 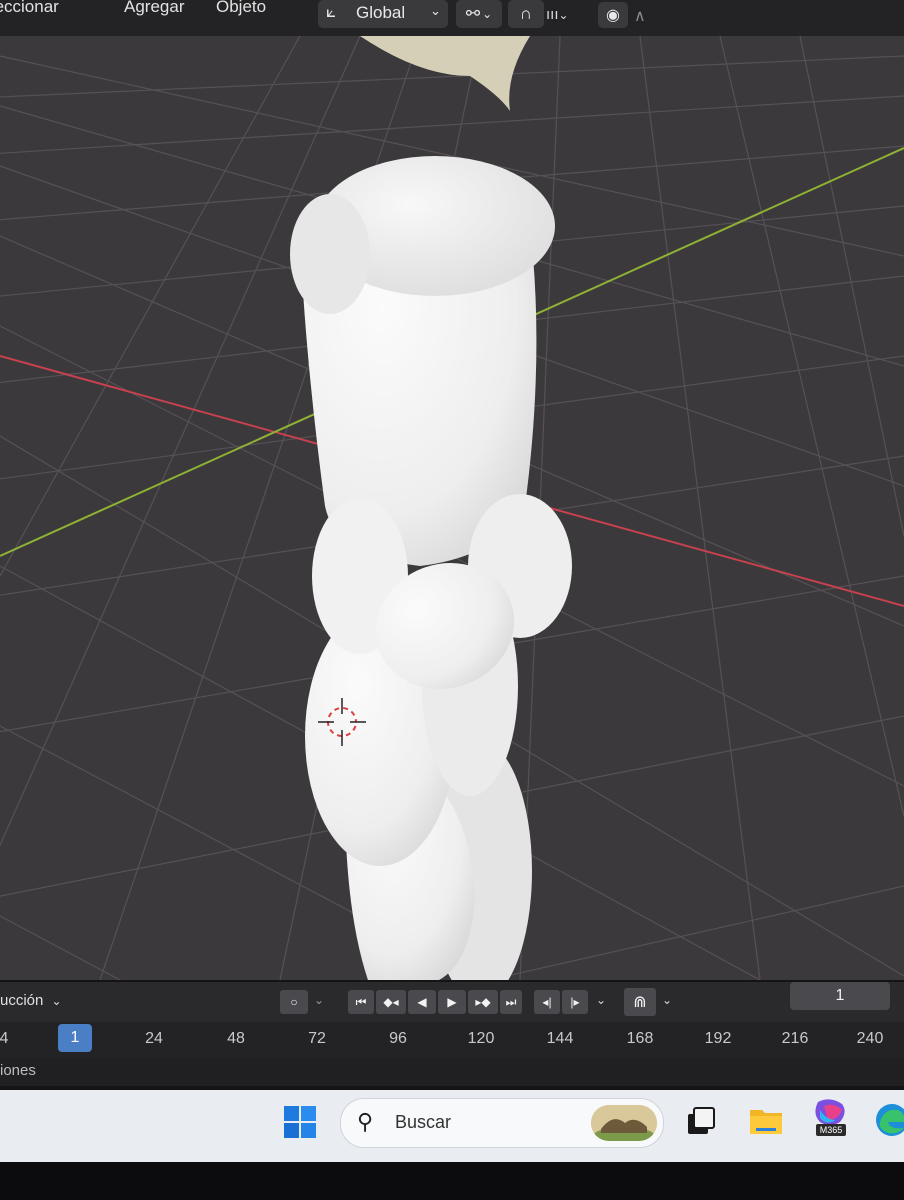 What do you see at coordinates (624, 1123) in the screenshot?
I see `widget-landscape-icon` at bounding box center [624, 1123].